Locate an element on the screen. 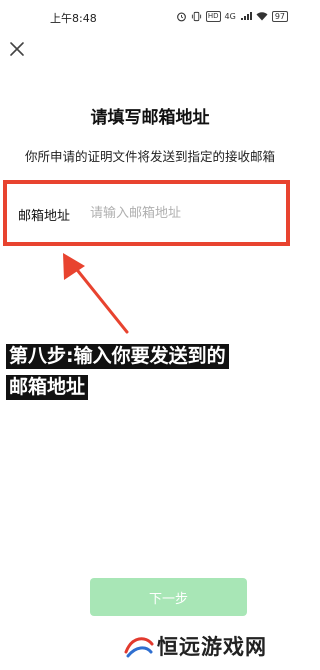  vibrate-icon is located at coordinates (196, 16).